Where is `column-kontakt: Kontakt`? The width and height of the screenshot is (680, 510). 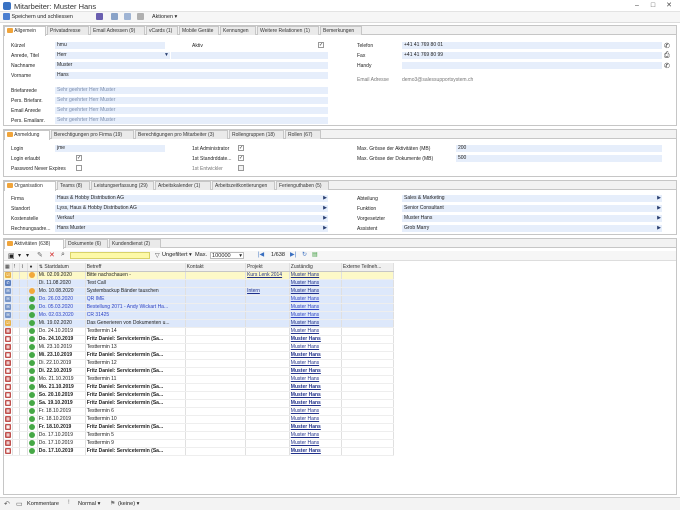
column-kontakt: Kontakt is located at coordinates (216, 267).